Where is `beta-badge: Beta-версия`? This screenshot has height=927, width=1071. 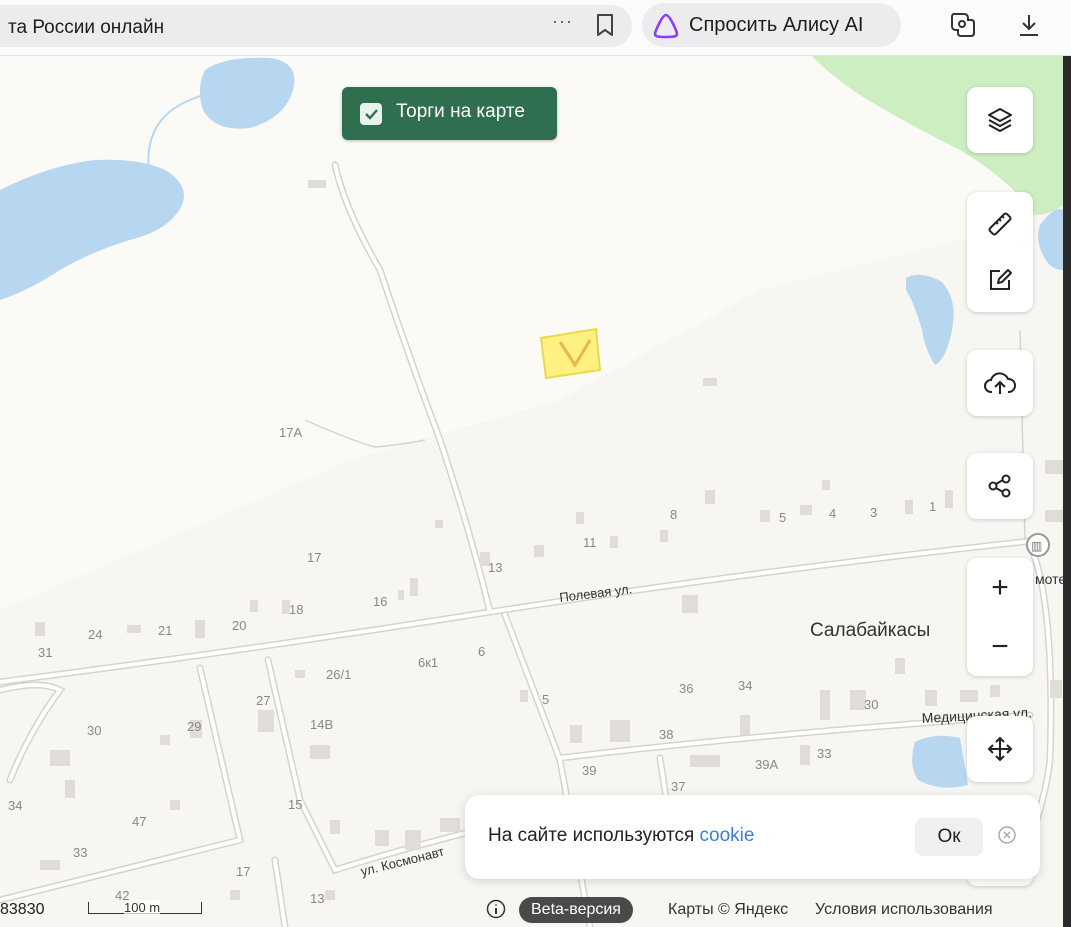 beta-badge: Beta-версия is located at coordinates (576, 910).